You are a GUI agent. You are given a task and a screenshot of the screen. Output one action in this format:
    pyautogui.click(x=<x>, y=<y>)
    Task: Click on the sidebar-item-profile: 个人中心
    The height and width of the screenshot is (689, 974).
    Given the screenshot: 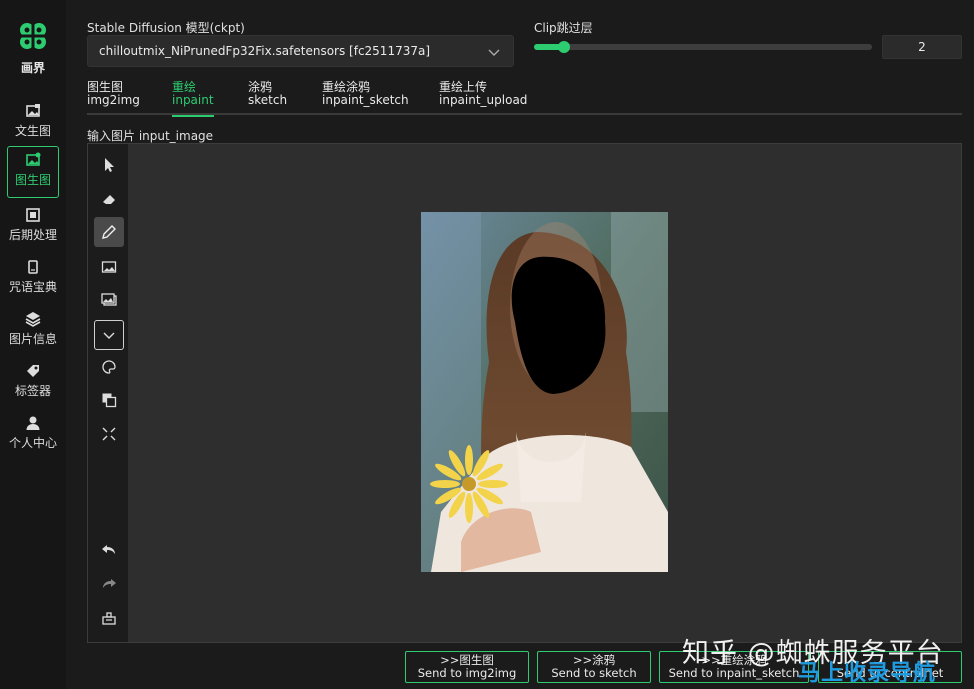 What is the action you would take?
    pyautogui.click(x=33, y=435)
    